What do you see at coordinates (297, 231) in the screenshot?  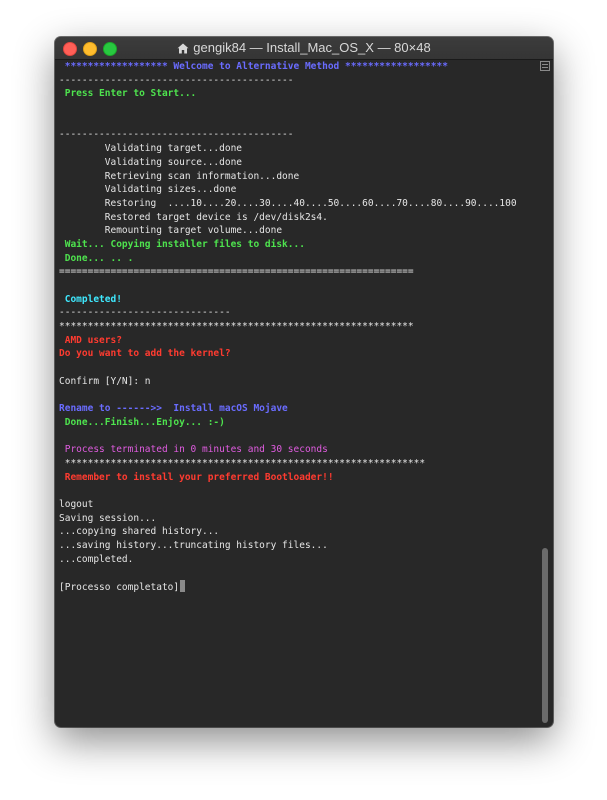 I see `terminal-line: Remounting target volume...done` at bounding box center [297, 231].